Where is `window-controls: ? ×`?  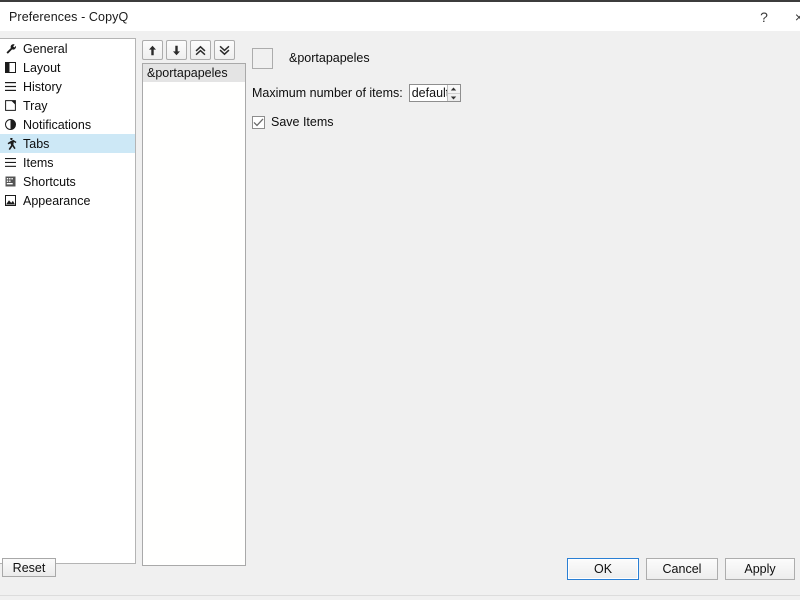
window-controls: ? × is located at coordinates (771, 16).